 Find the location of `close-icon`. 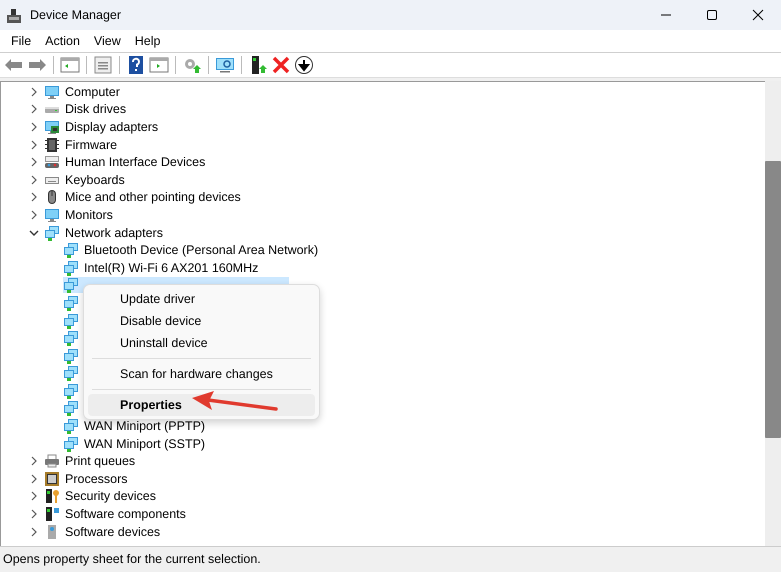

close-icon is located at coordinates (758, 15).